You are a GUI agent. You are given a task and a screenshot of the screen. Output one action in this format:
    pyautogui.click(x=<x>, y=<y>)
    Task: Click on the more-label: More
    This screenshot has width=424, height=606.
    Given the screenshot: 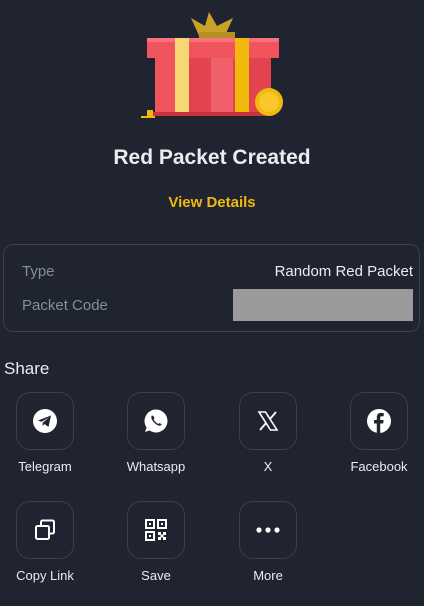 What is the action you would take?
    pyautogui.click(x=268, y=575)
    